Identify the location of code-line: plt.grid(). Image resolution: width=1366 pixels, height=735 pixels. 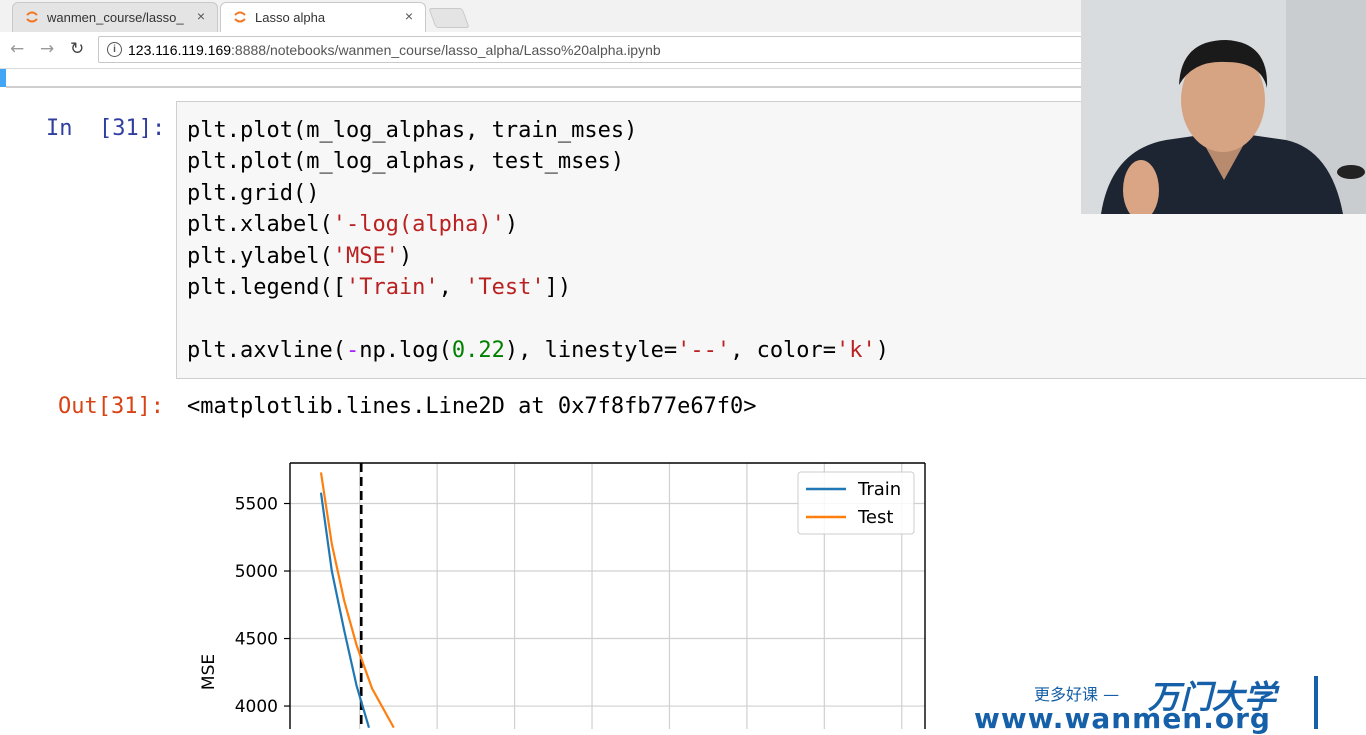
(253, 193).